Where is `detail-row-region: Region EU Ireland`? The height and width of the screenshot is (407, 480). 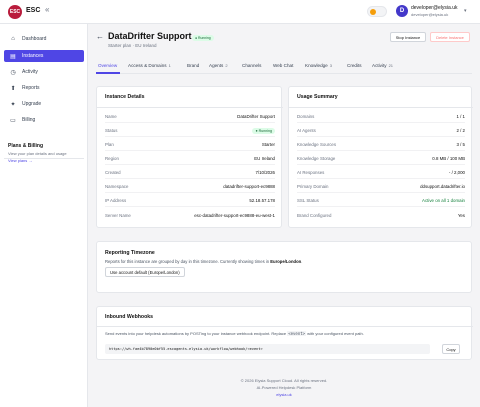
detail-row-region: Region EU Ireland is located at coordinates (190, 159).